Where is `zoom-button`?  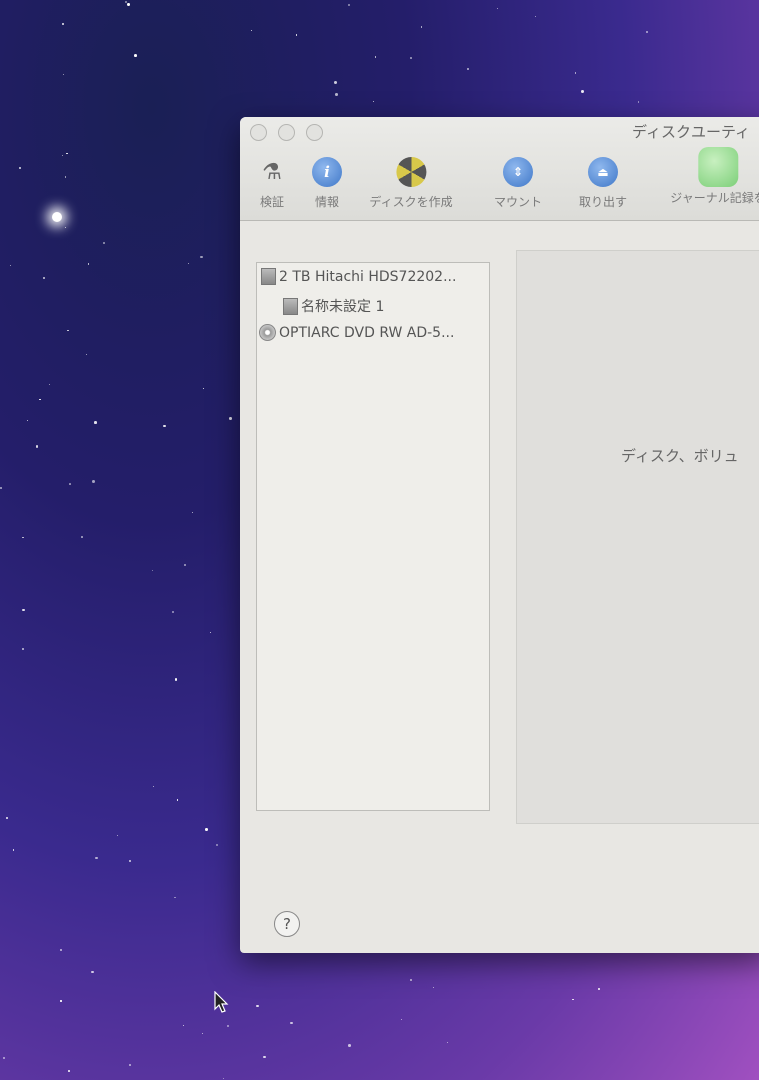 zoom-button is located at coordinates (314, 132).